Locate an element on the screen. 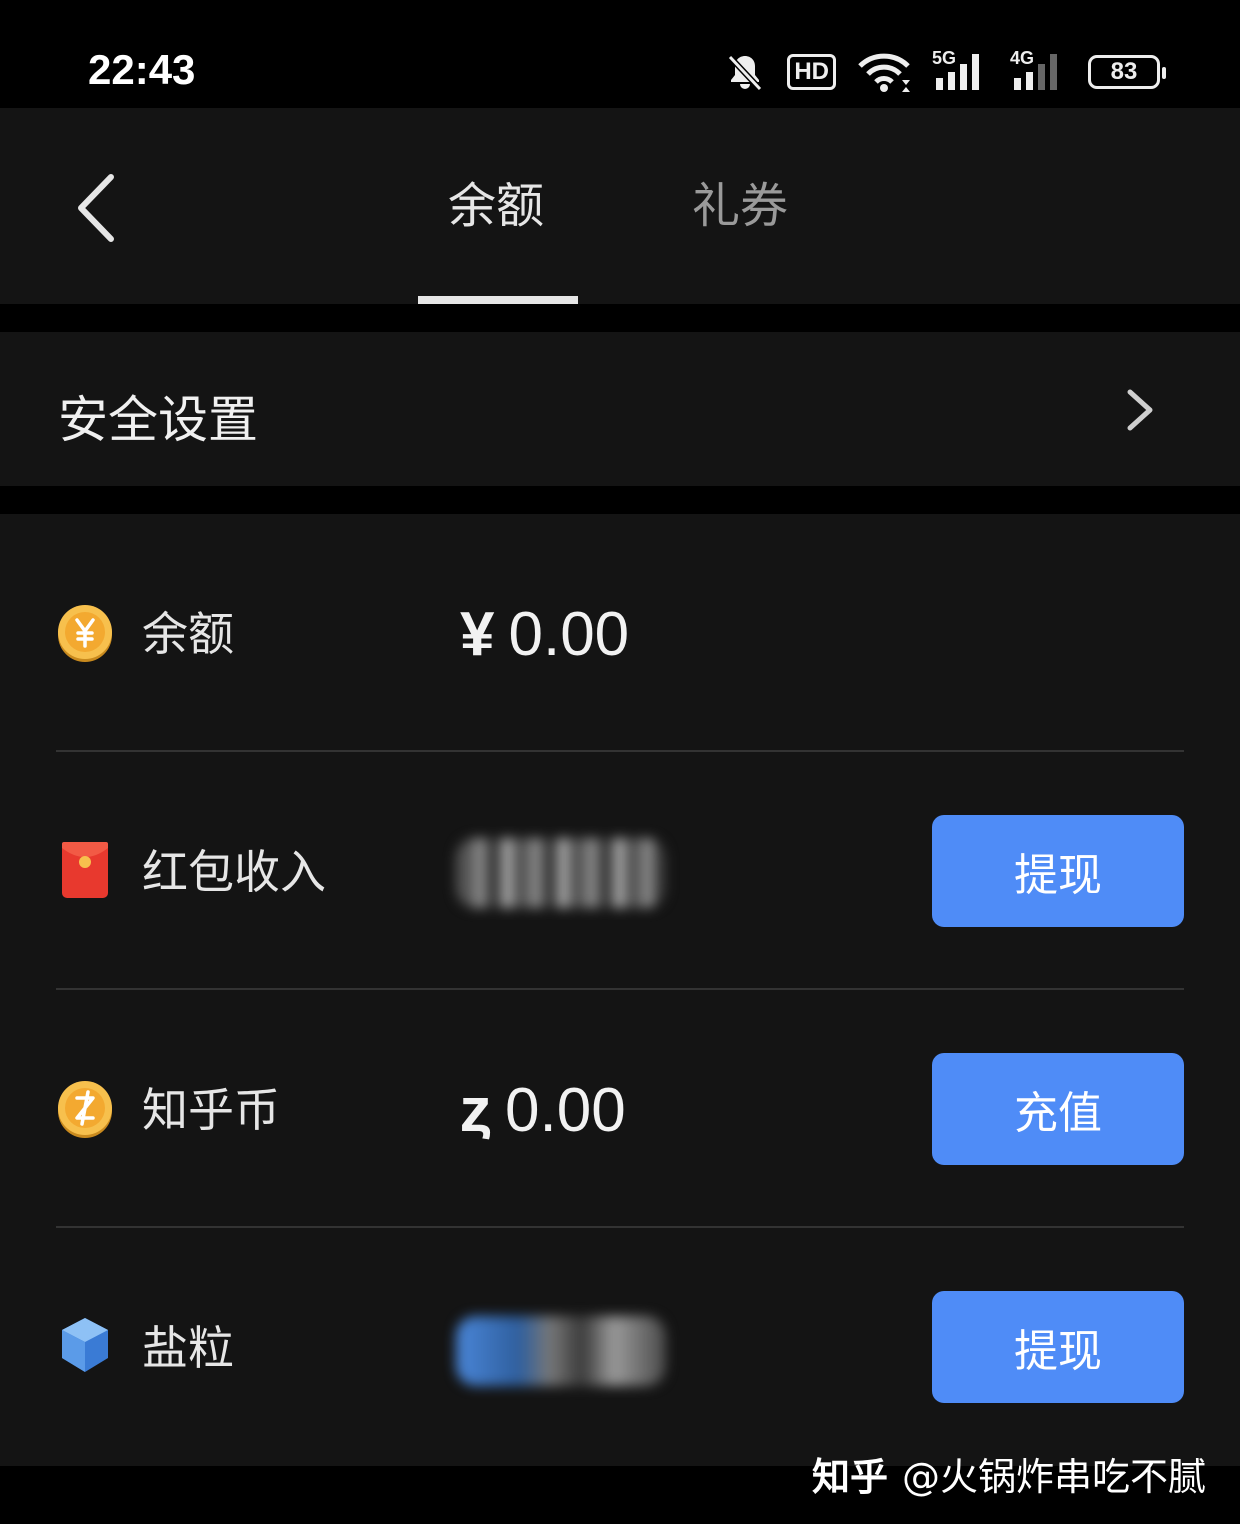 This screenshot has height=1524, width=1240. tab-active-indicator is located at coordinates (498, 300).